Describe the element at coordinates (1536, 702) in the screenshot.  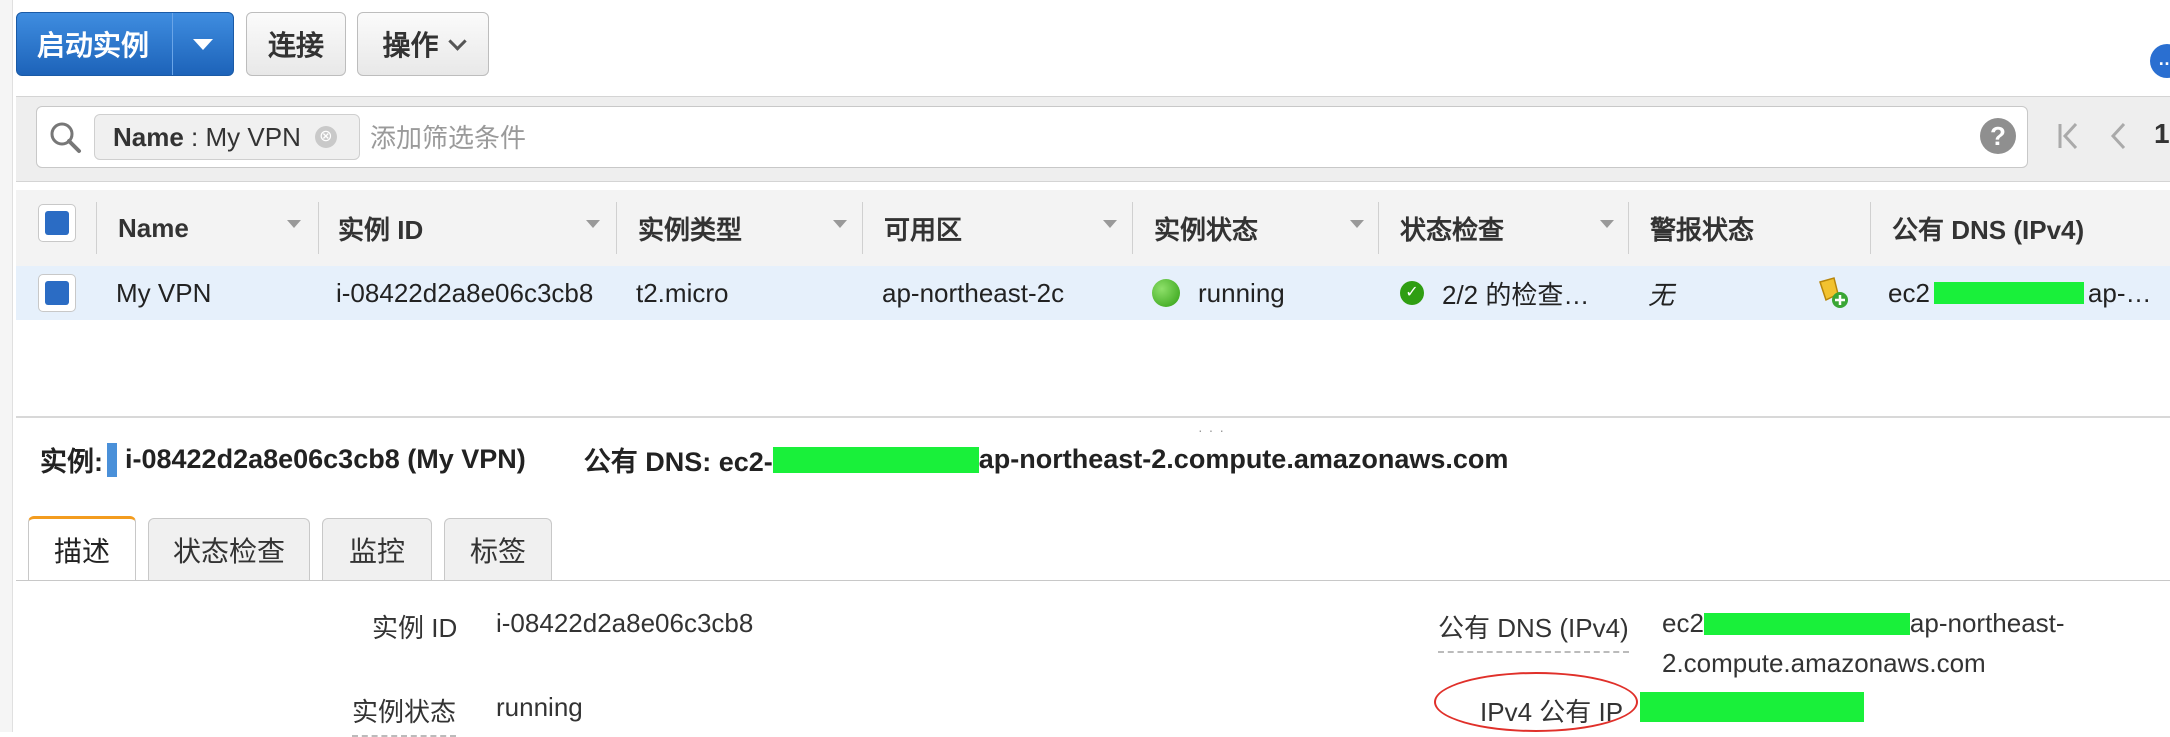
I see `annotation-circle` at that location.